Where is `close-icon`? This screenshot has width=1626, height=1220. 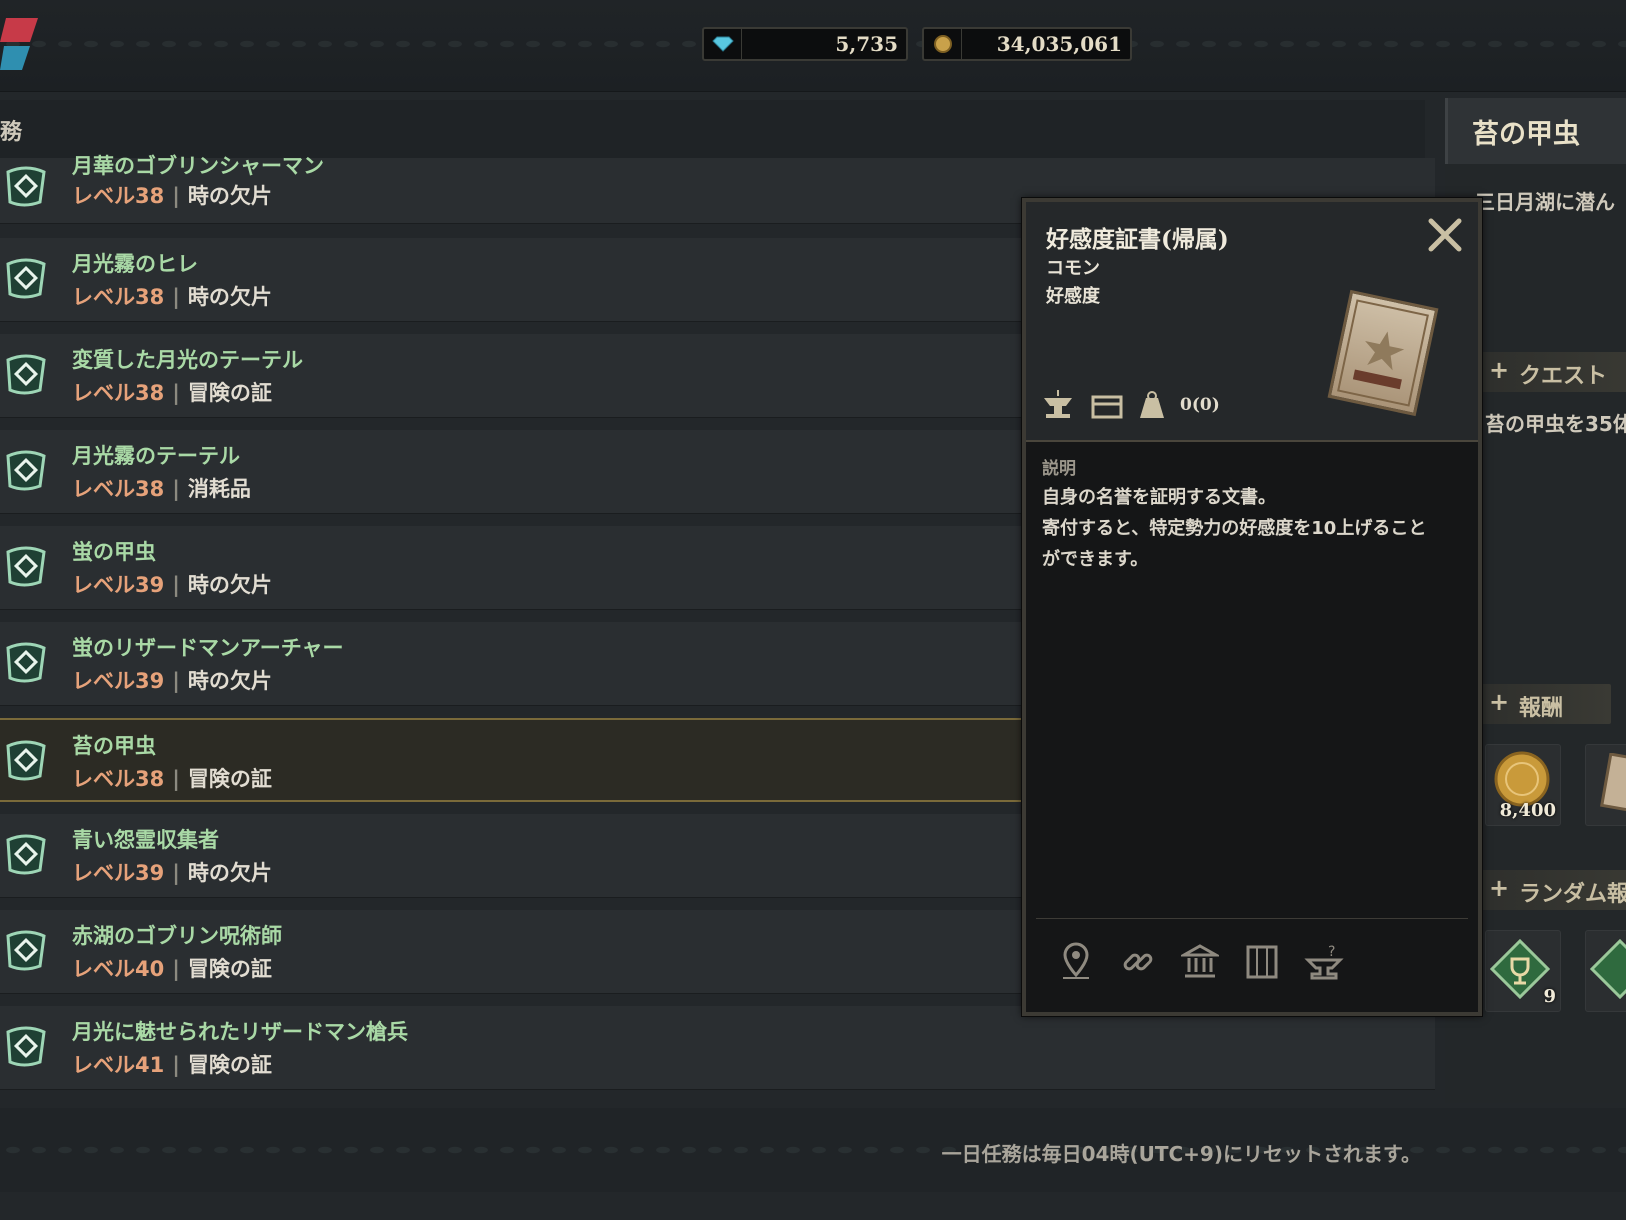
close-icon is located at coordinates (1445, 235).